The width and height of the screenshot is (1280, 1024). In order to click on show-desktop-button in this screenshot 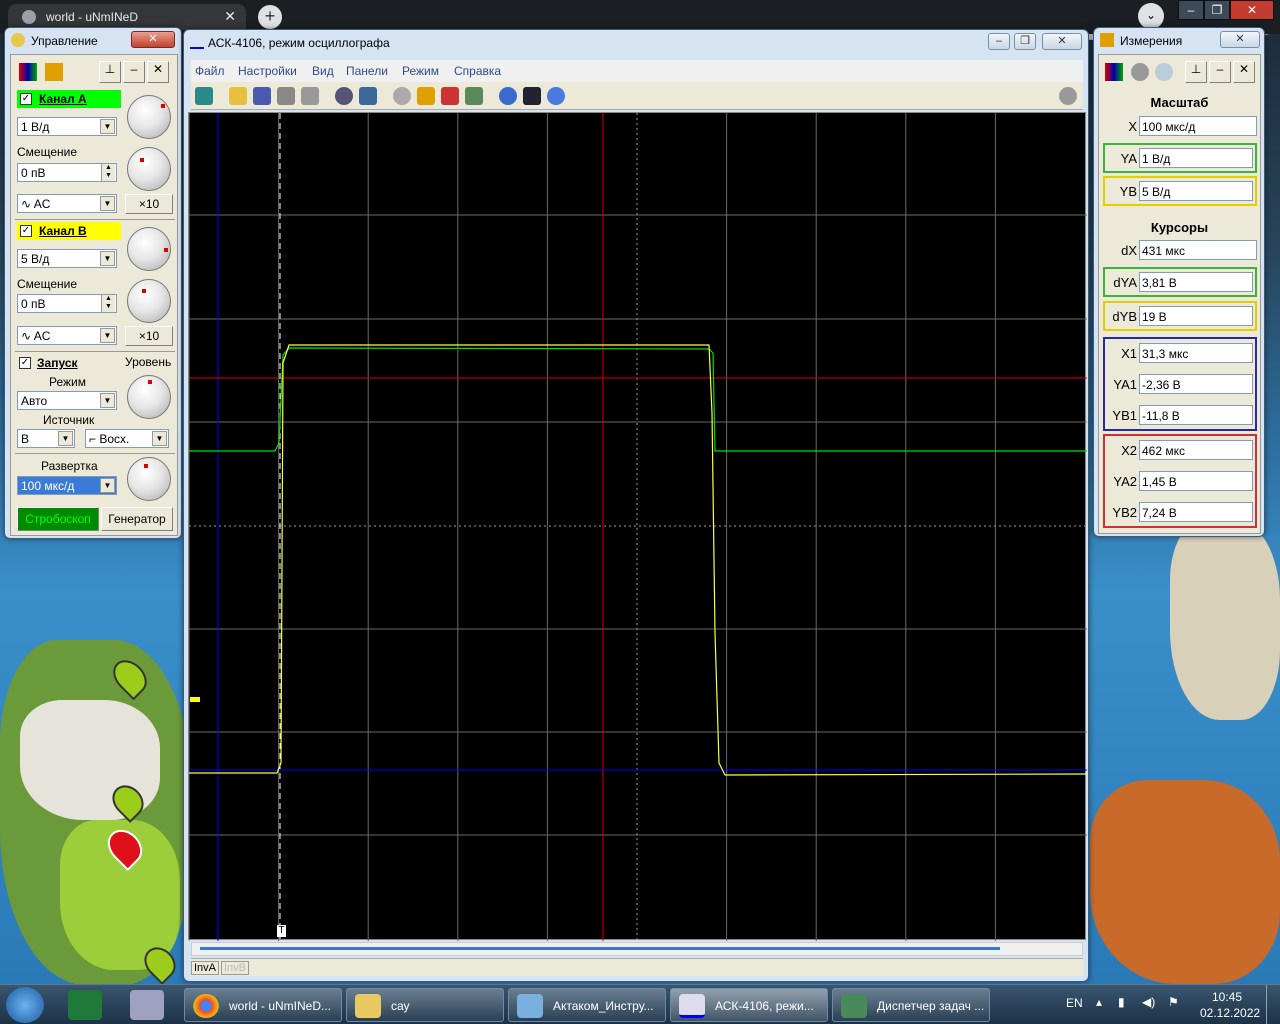, I will do `click(1273, 1004)`.